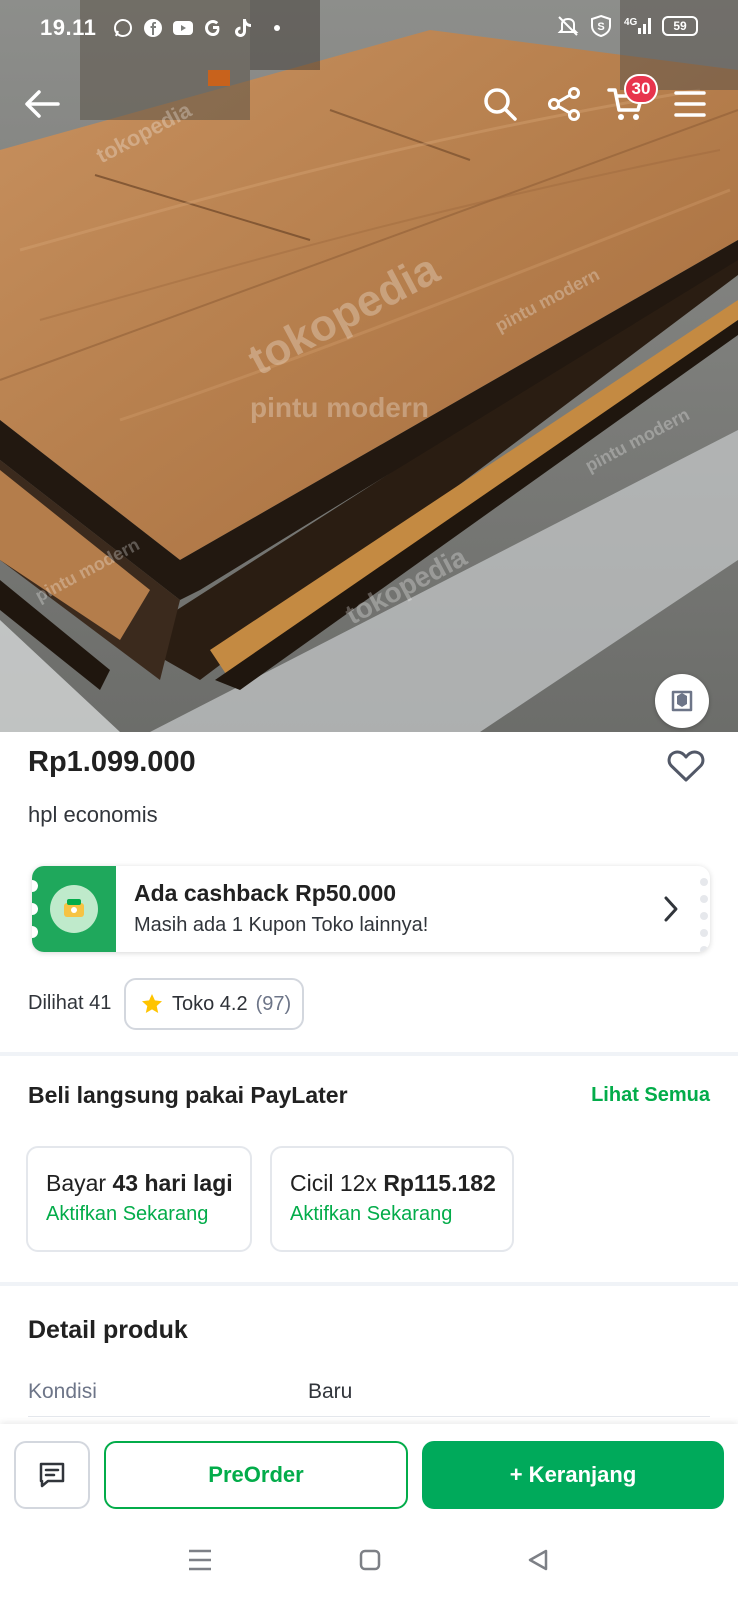 The width and height of the screenshot is (738, 1600). Describe the element at coordinates (281, 925) in the screenshot. I see `promo-subtitle: Masih ada 1 Kupon Toko lainnya!` at that location.